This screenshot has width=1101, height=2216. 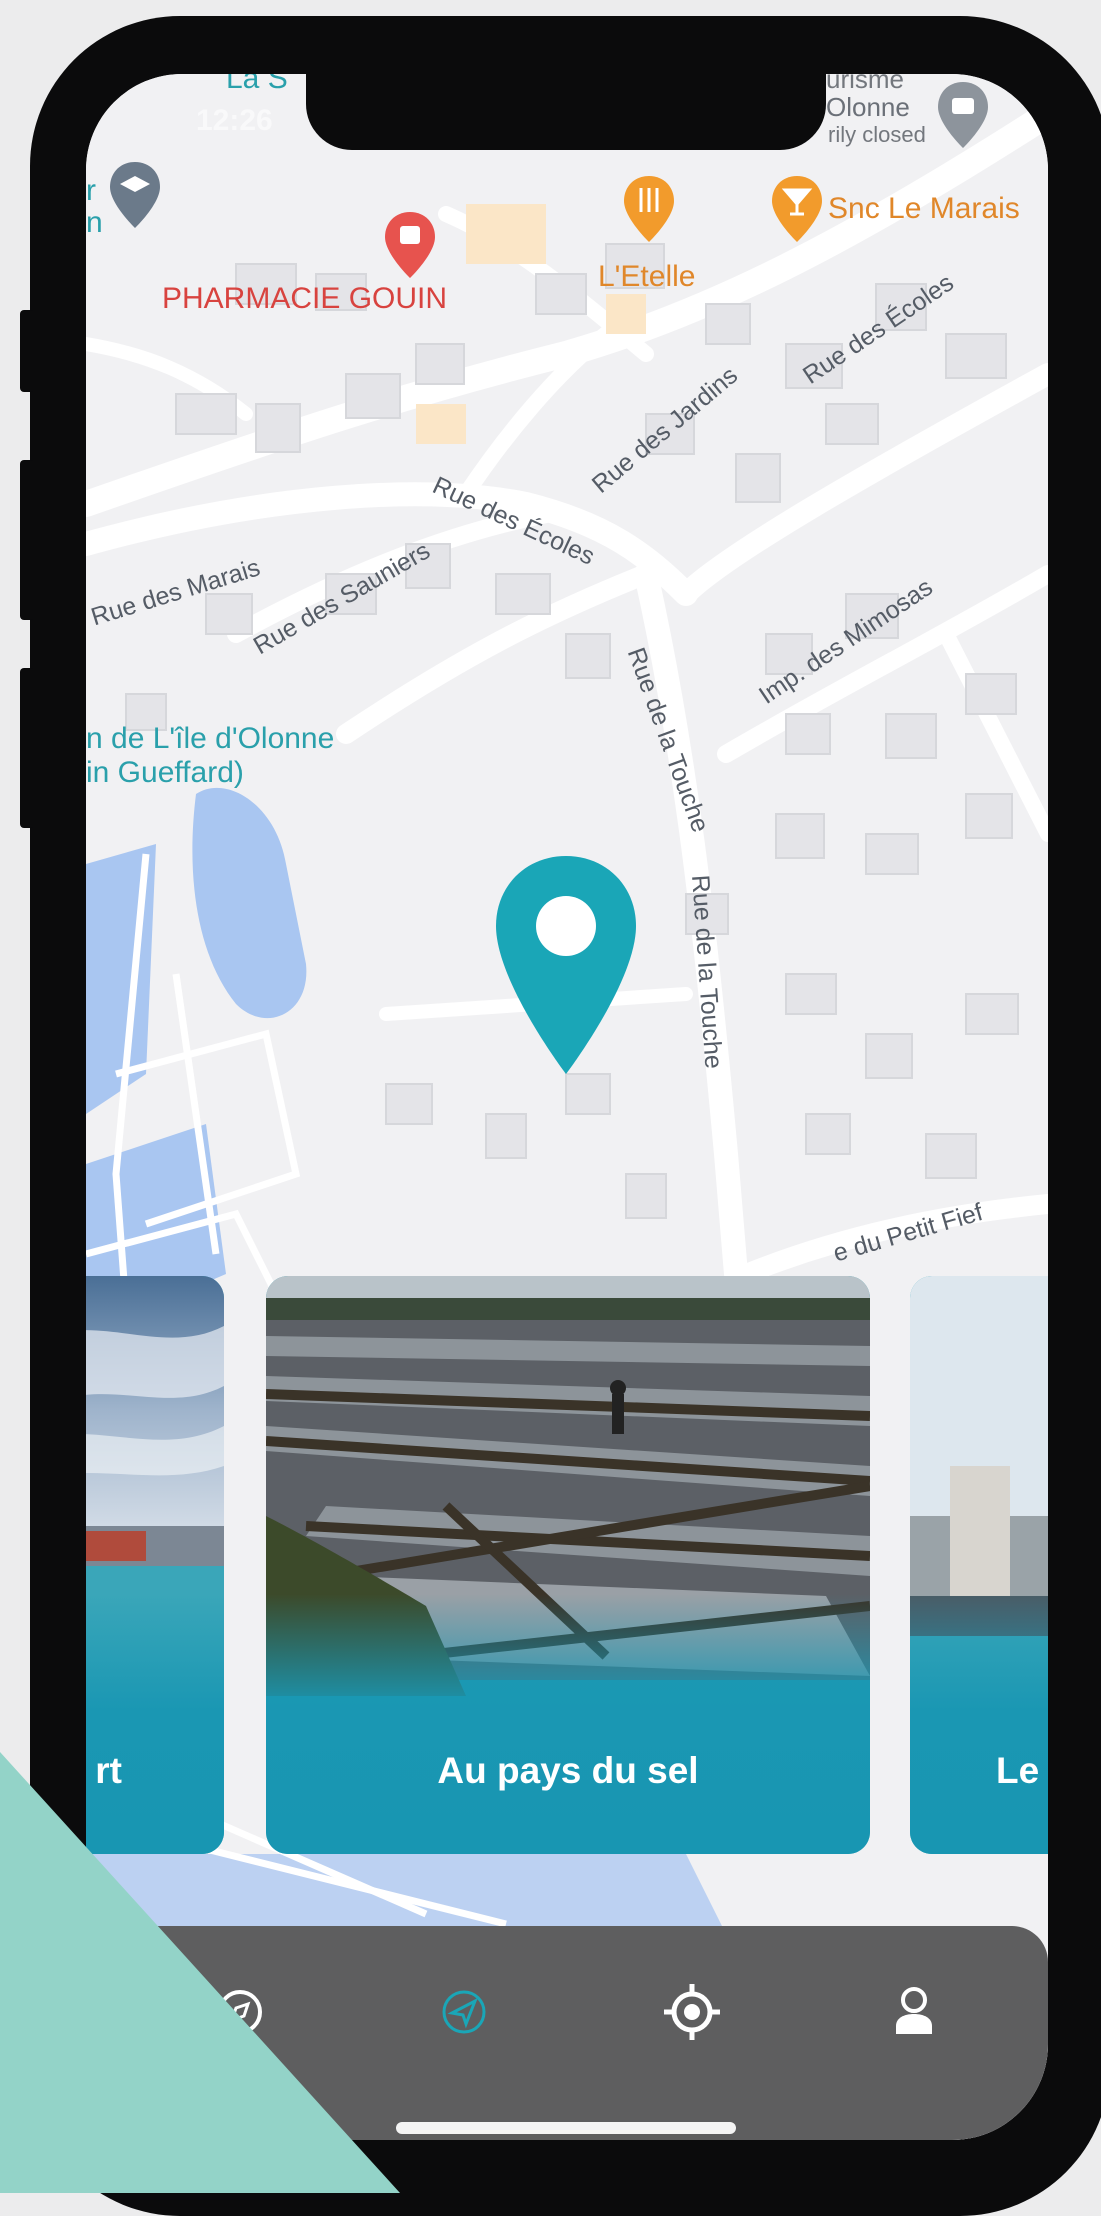 I want to click on tourism-marker-icon, so click(x=963, y=115).